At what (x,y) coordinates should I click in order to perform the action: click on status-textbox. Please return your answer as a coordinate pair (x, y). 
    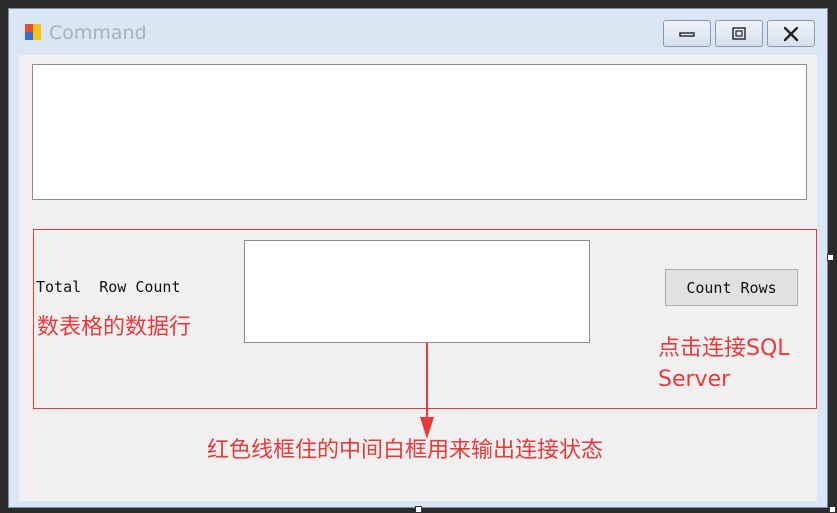
    Looking at the image, I should click on (417, 291).